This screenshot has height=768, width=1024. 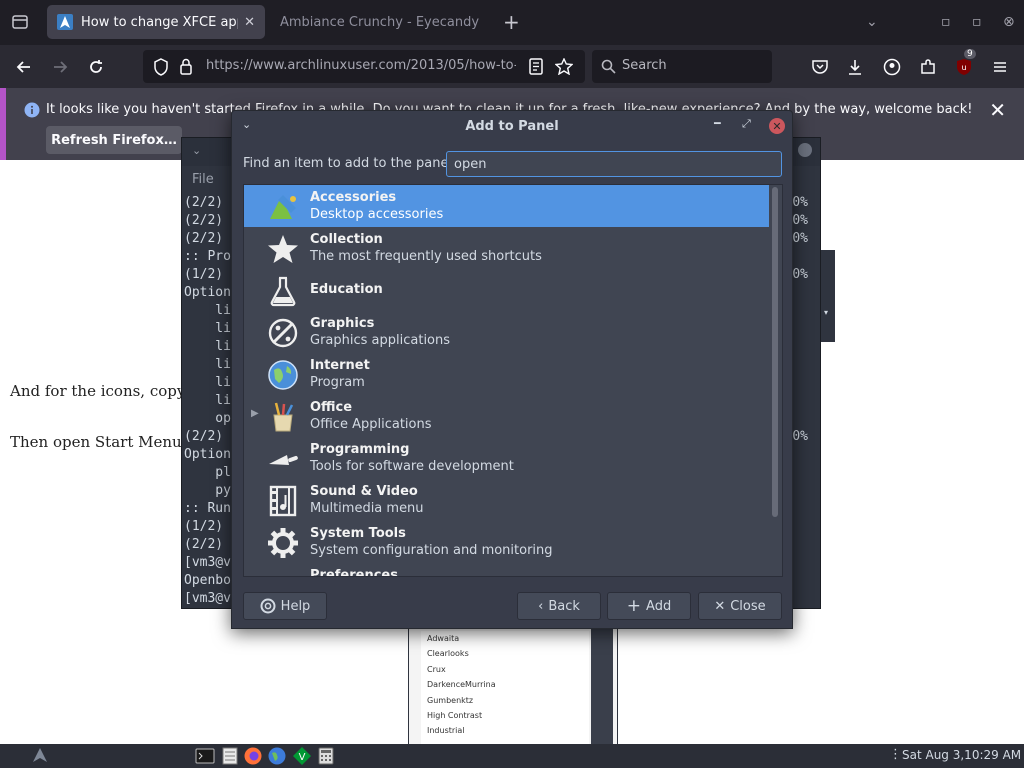 What do you see at coordinates (505, 684) in the screenshot?
I see `theme-list-item: DarkenceMurrina` at bounding box center [505, 684].